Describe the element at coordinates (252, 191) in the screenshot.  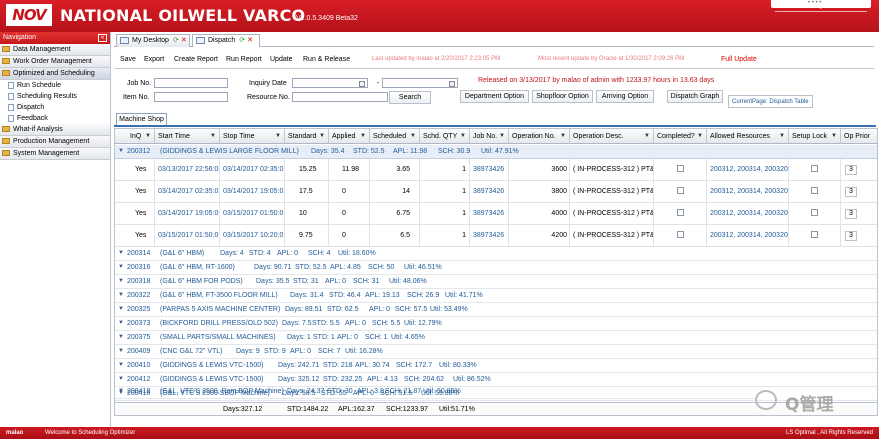
I see `stop-time-cell: 03/14/2017 19:05:01` at that location.